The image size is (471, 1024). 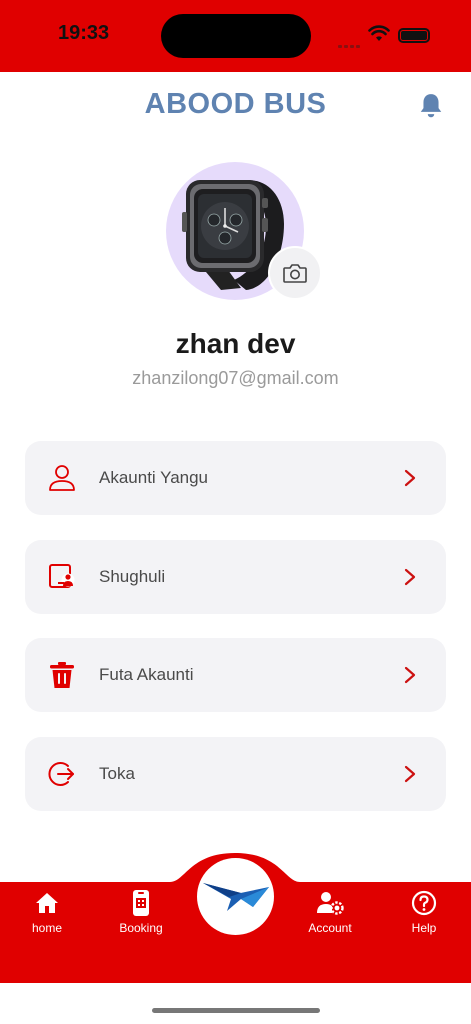 I want to click on bottom-nav: home Booking Account Help, so click(x=235, y=918).